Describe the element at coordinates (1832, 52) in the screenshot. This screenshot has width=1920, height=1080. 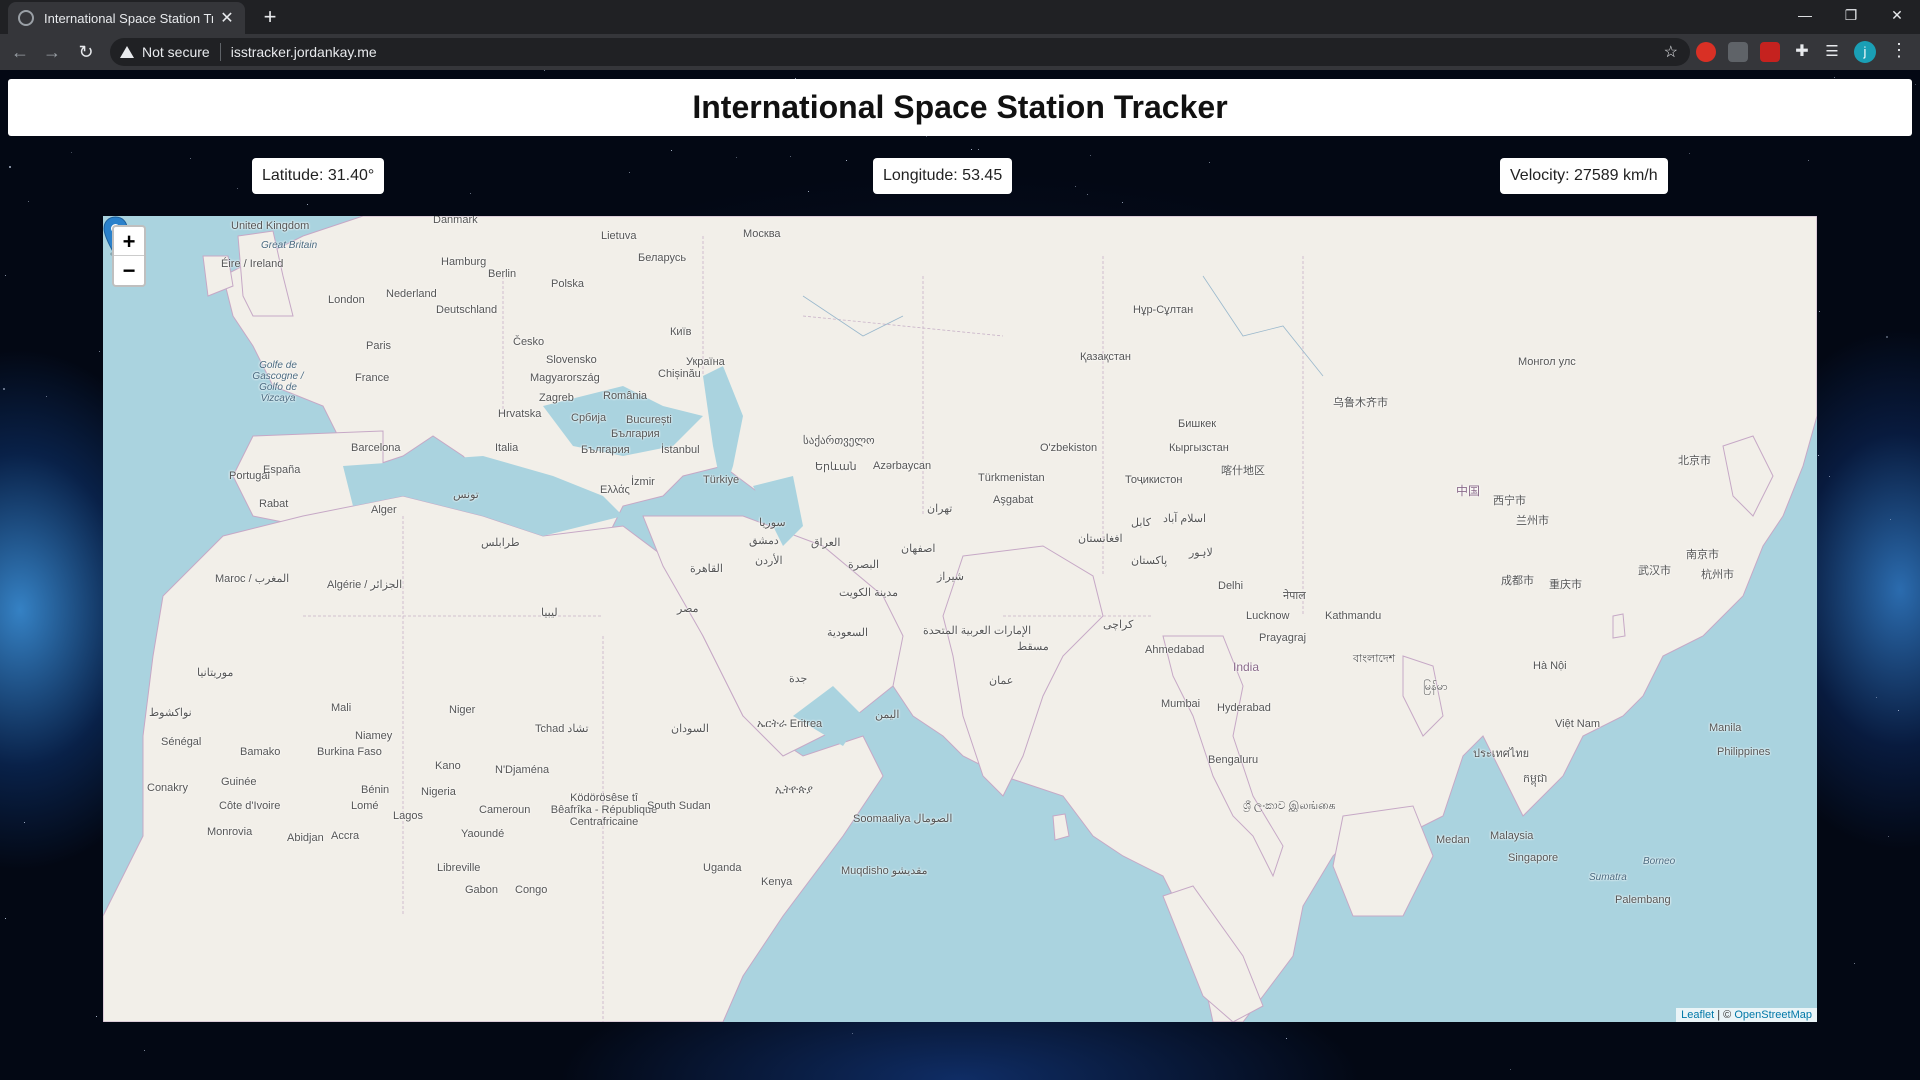
I see `reading-list-icon: ☰` at that location.